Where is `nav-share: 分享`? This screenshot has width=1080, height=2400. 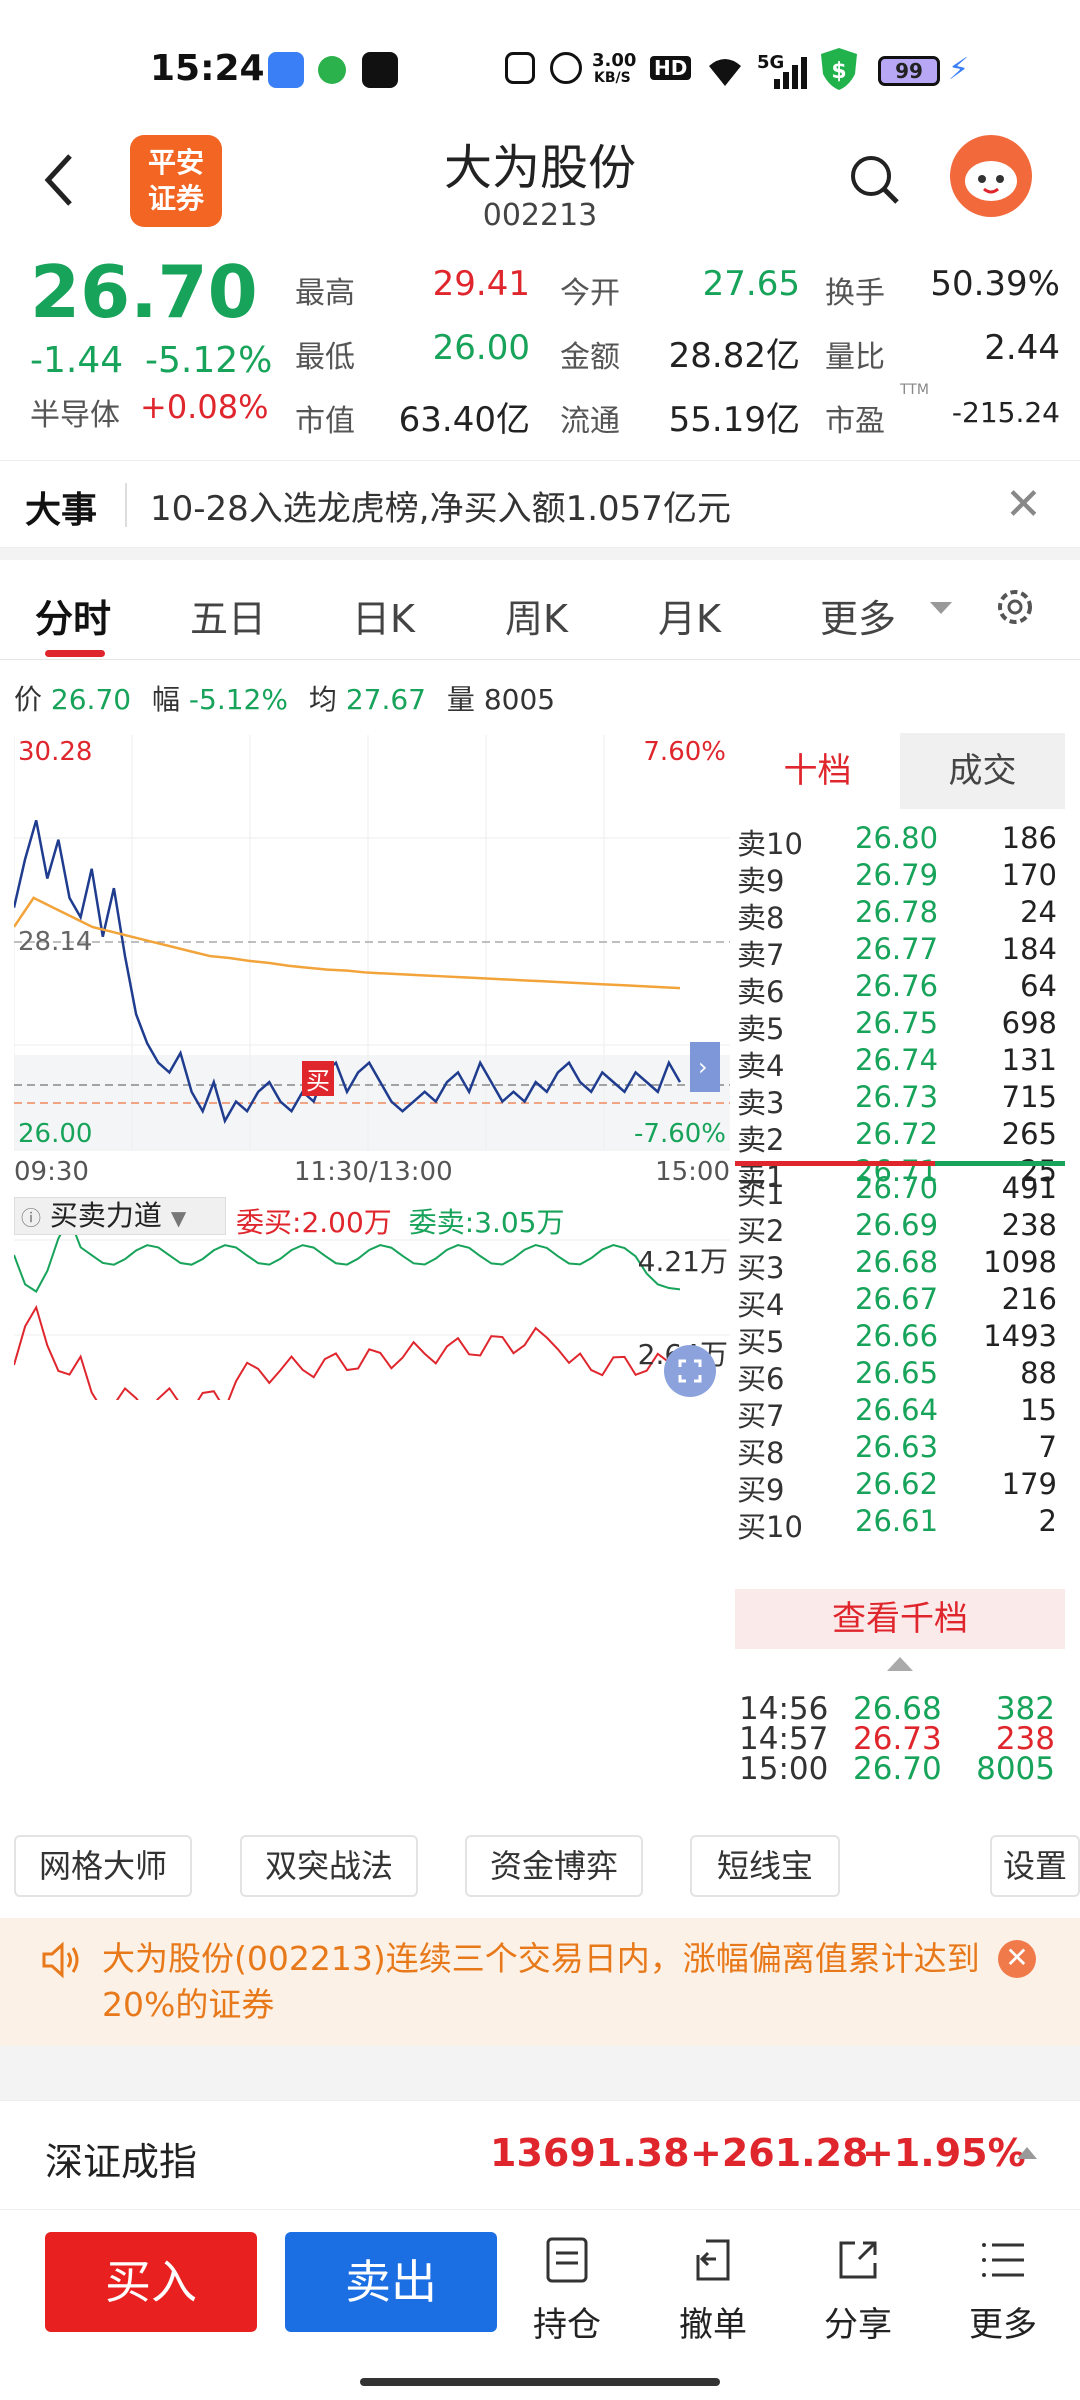
nav-share: 分享 is located at coordinates (858, 2290).